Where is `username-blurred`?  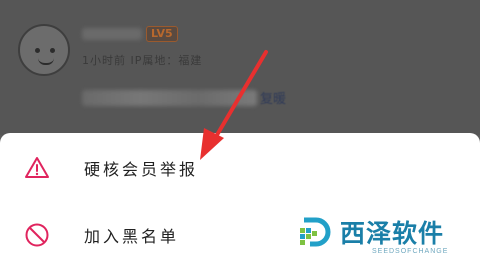
username-blurred is located at coordinates (112, 34).